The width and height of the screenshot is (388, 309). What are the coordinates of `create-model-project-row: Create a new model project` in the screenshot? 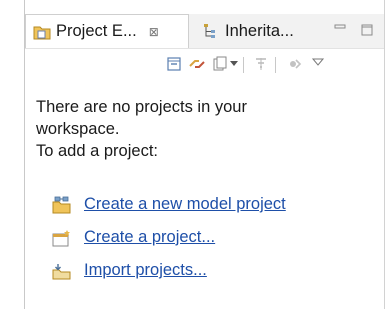 It's located at (169, 204).